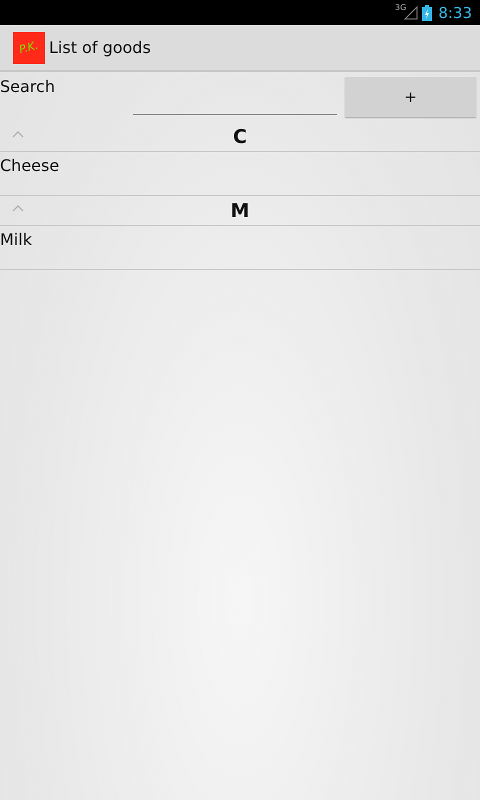 This screenshot has width=480, height=800. I want to click on clock: 8:33, so click(455, 13).